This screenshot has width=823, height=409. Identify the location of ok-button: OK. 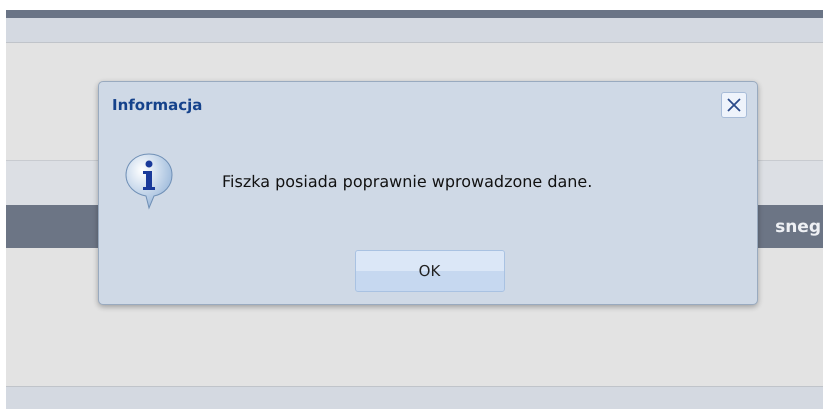
(429, 271).